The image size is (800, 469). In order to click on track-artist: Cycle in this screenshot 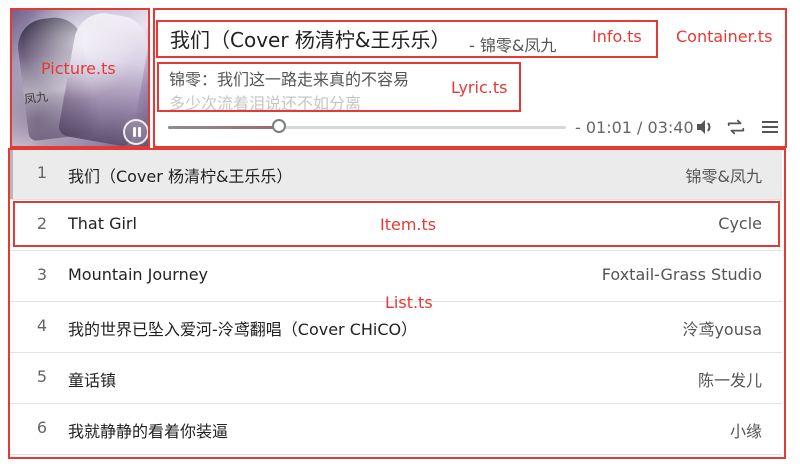, I will do `click(740, 223)`.